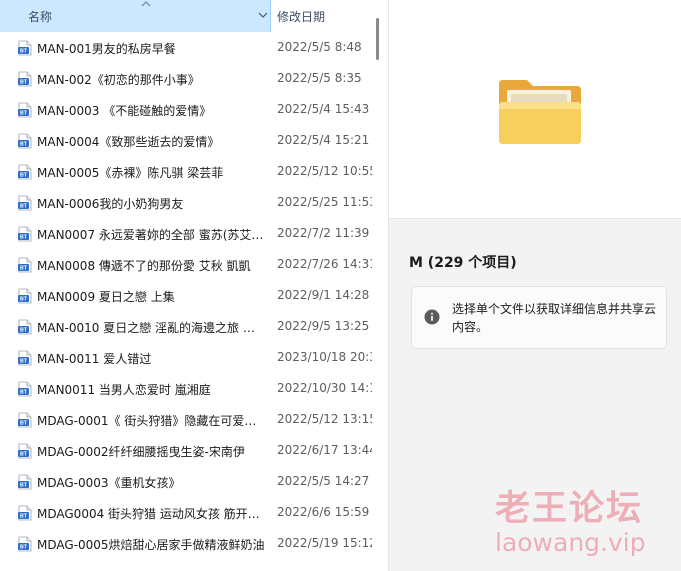 Image resolution: width=681 pixels, height=571 pixels. I want to click on info-box: 选择单个文件以获取详细信息并共享云内容。, so click(539, 317).